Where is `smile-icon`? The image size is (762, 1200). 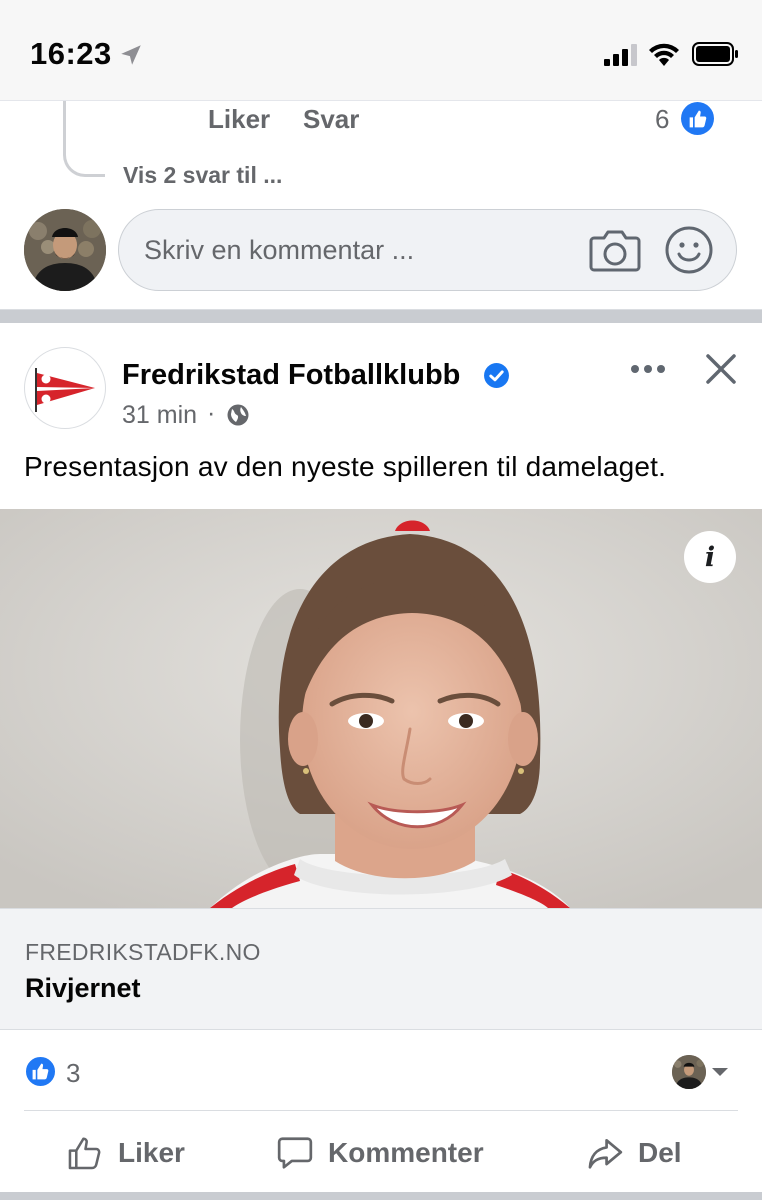
smile-icon is located at coordinates (689, 250).